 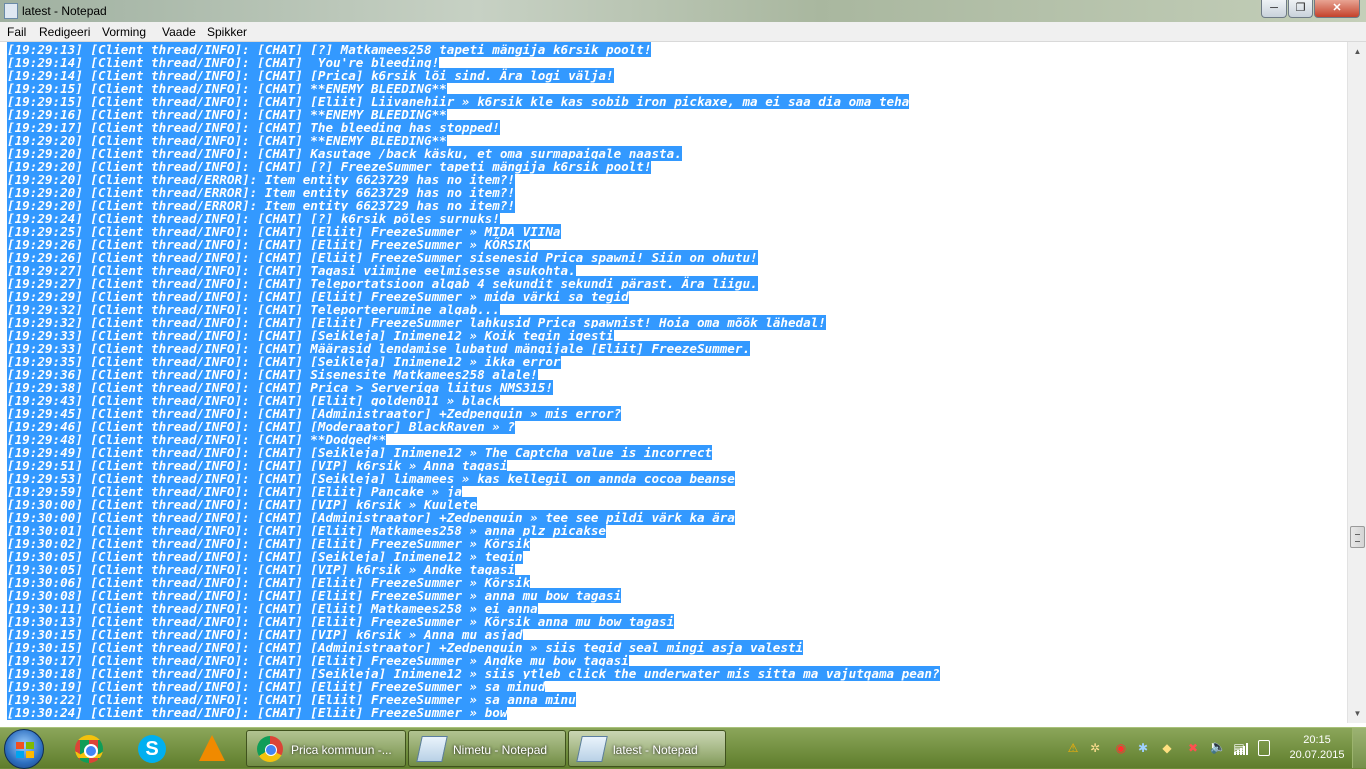 I want to click on pinned-skype: S, so click(x=152, y=749).